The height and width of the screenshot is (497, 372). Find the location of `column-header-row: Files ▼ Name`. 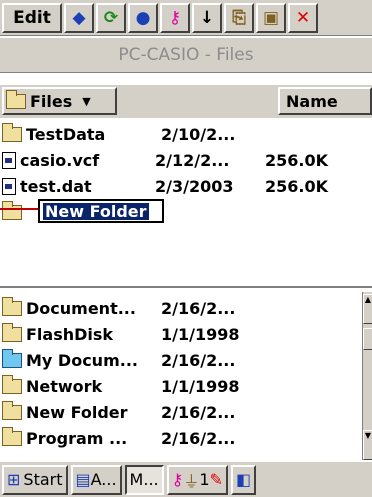

column-header-row: Files ▼ Name is located at coordinates (186, 101).